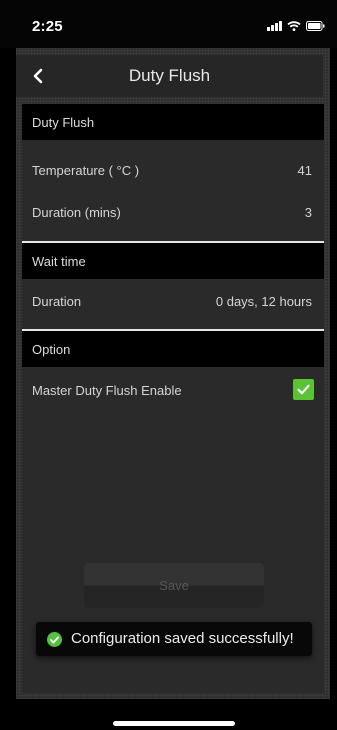 Image resolution: width=337 pixels, height=730 pixels. Describe the element at coordinates (182, 638) in the screenshot. I see `toast-message: Configuration saved successfully!` at that location.